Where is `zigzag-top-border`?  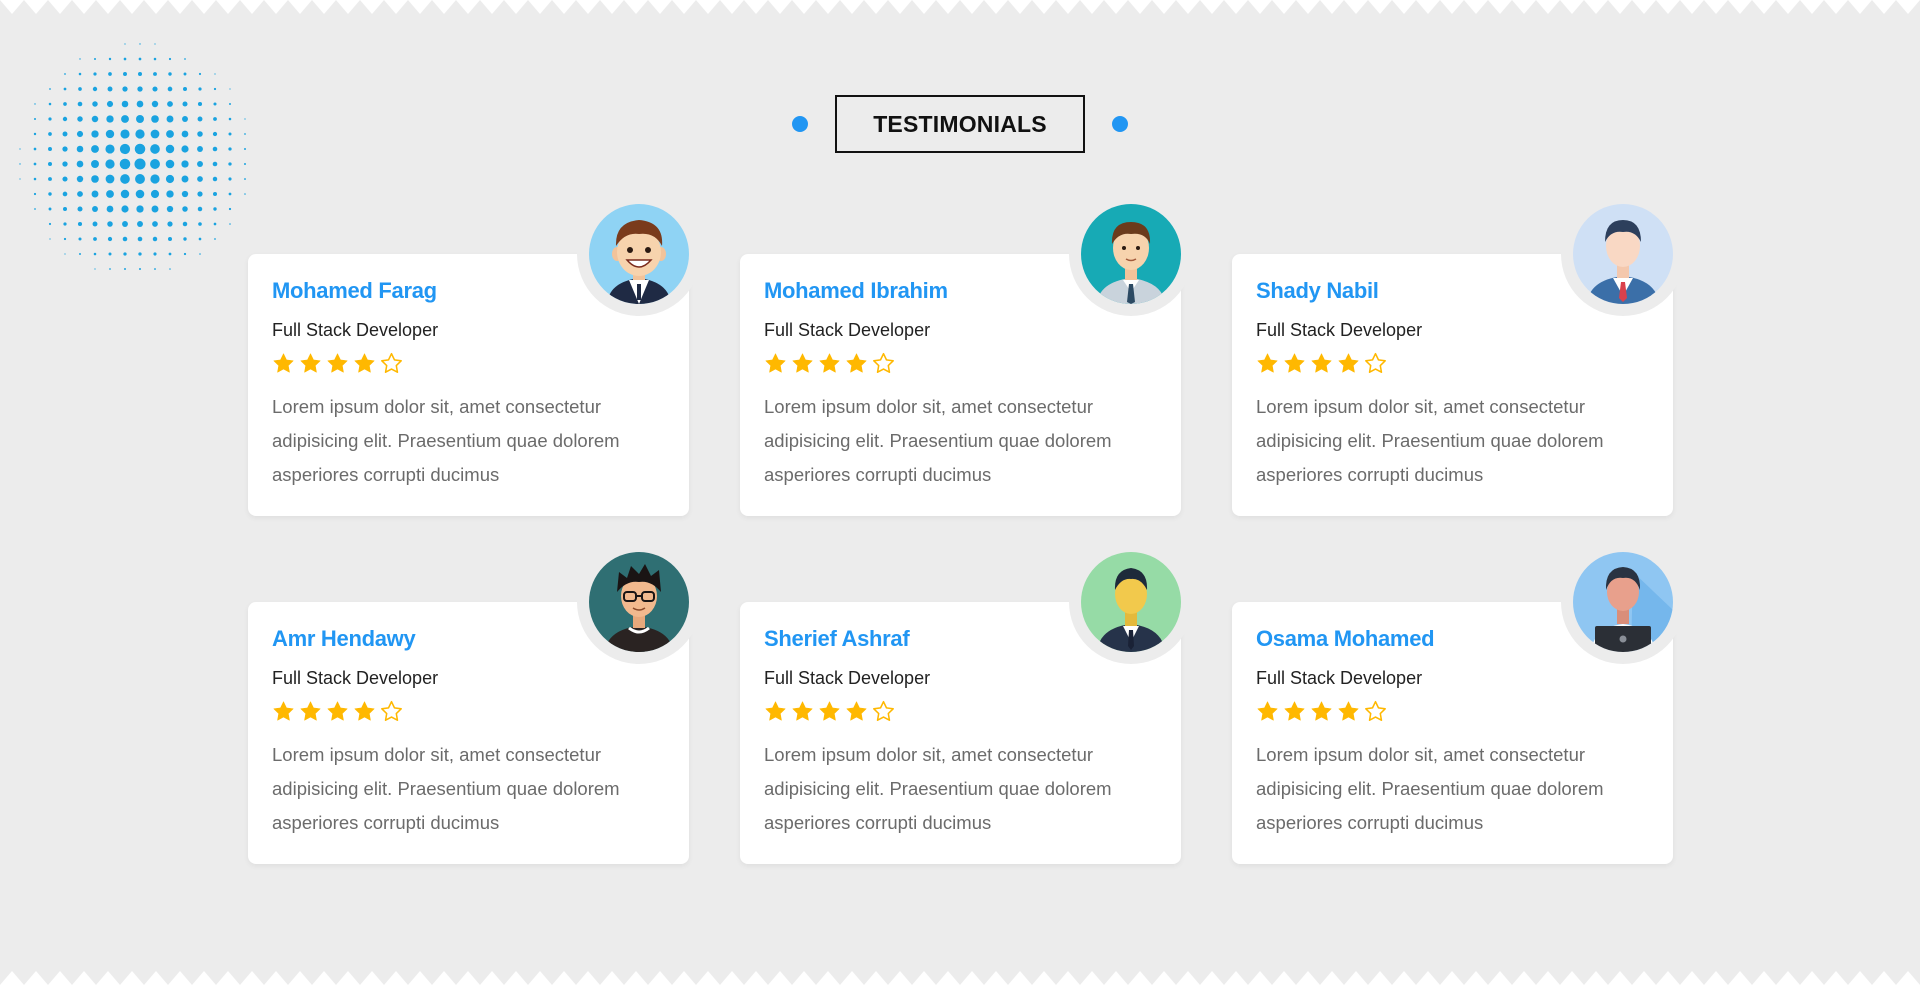
zigzag-top-border is located at coordinates (960, 8).